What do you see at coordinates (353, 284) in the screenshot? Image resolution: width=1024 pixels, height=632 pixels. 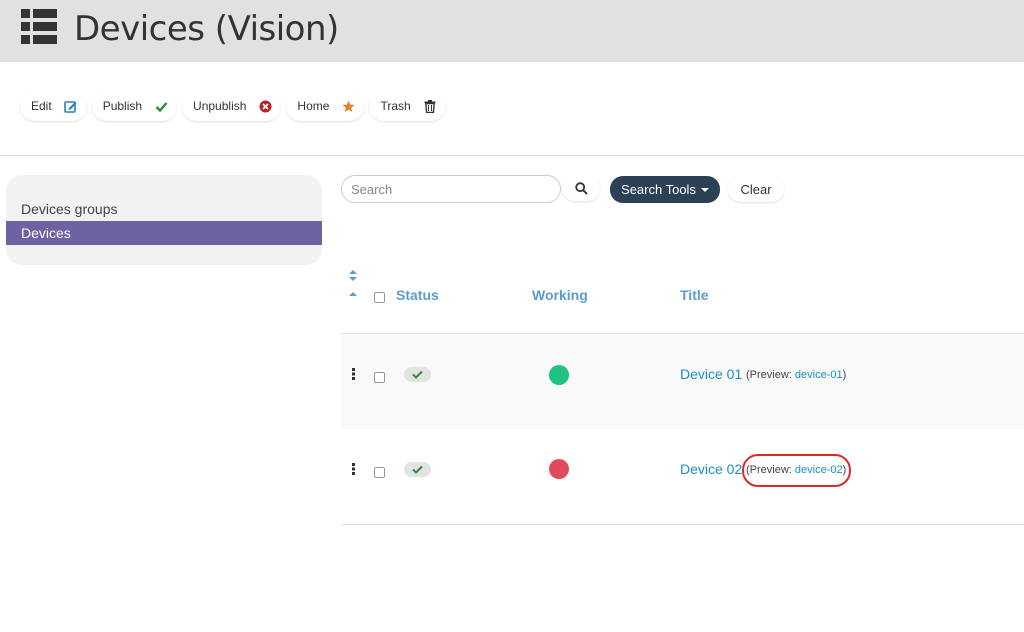 I see `sort-icon` at bounding box center [353, 284].